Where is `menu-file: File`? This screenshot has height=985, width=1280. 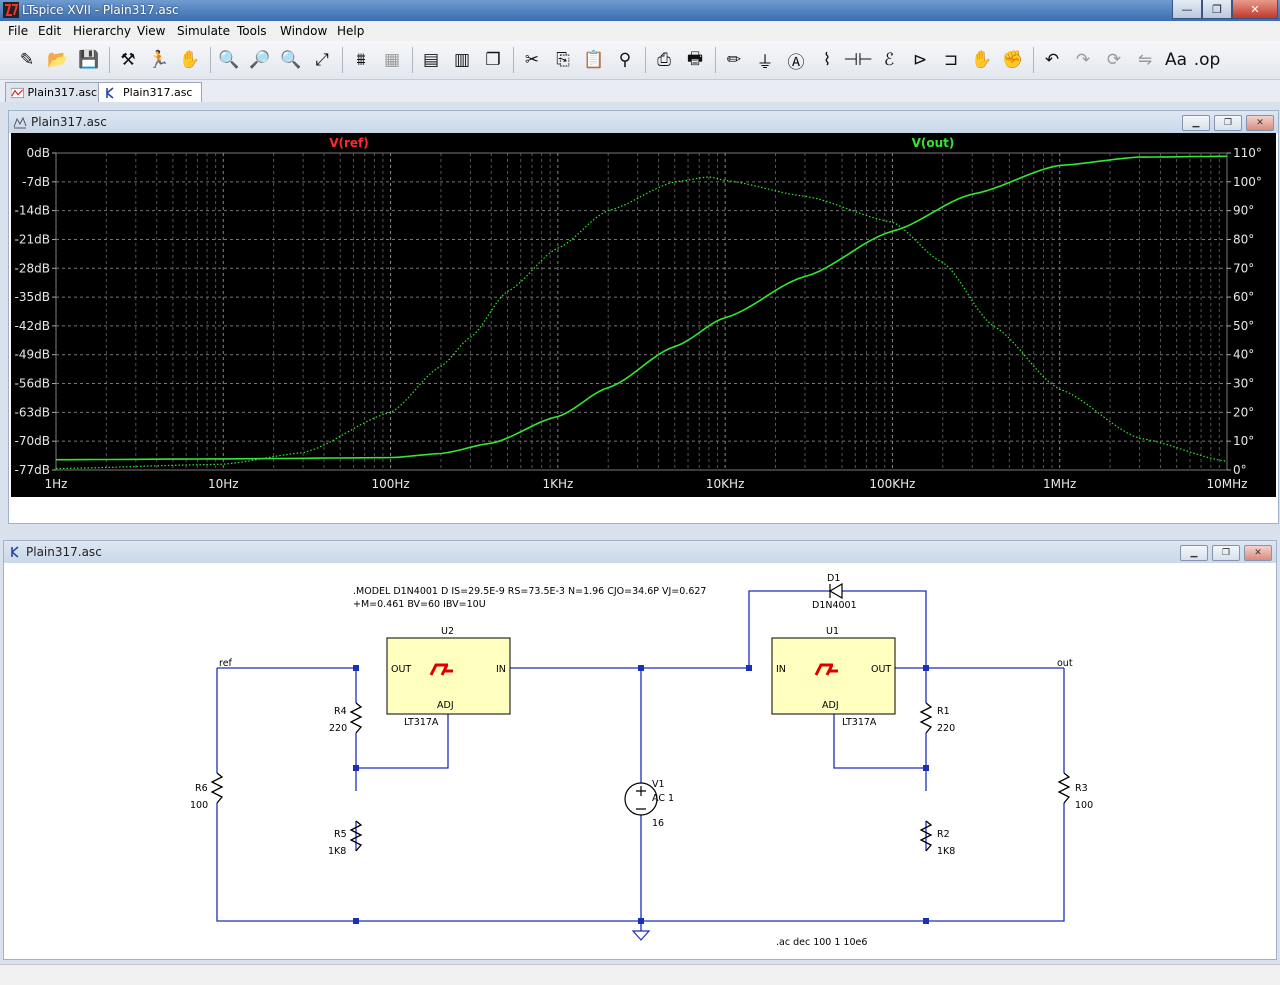 menu-file: File is located at coordinates (18, 31).